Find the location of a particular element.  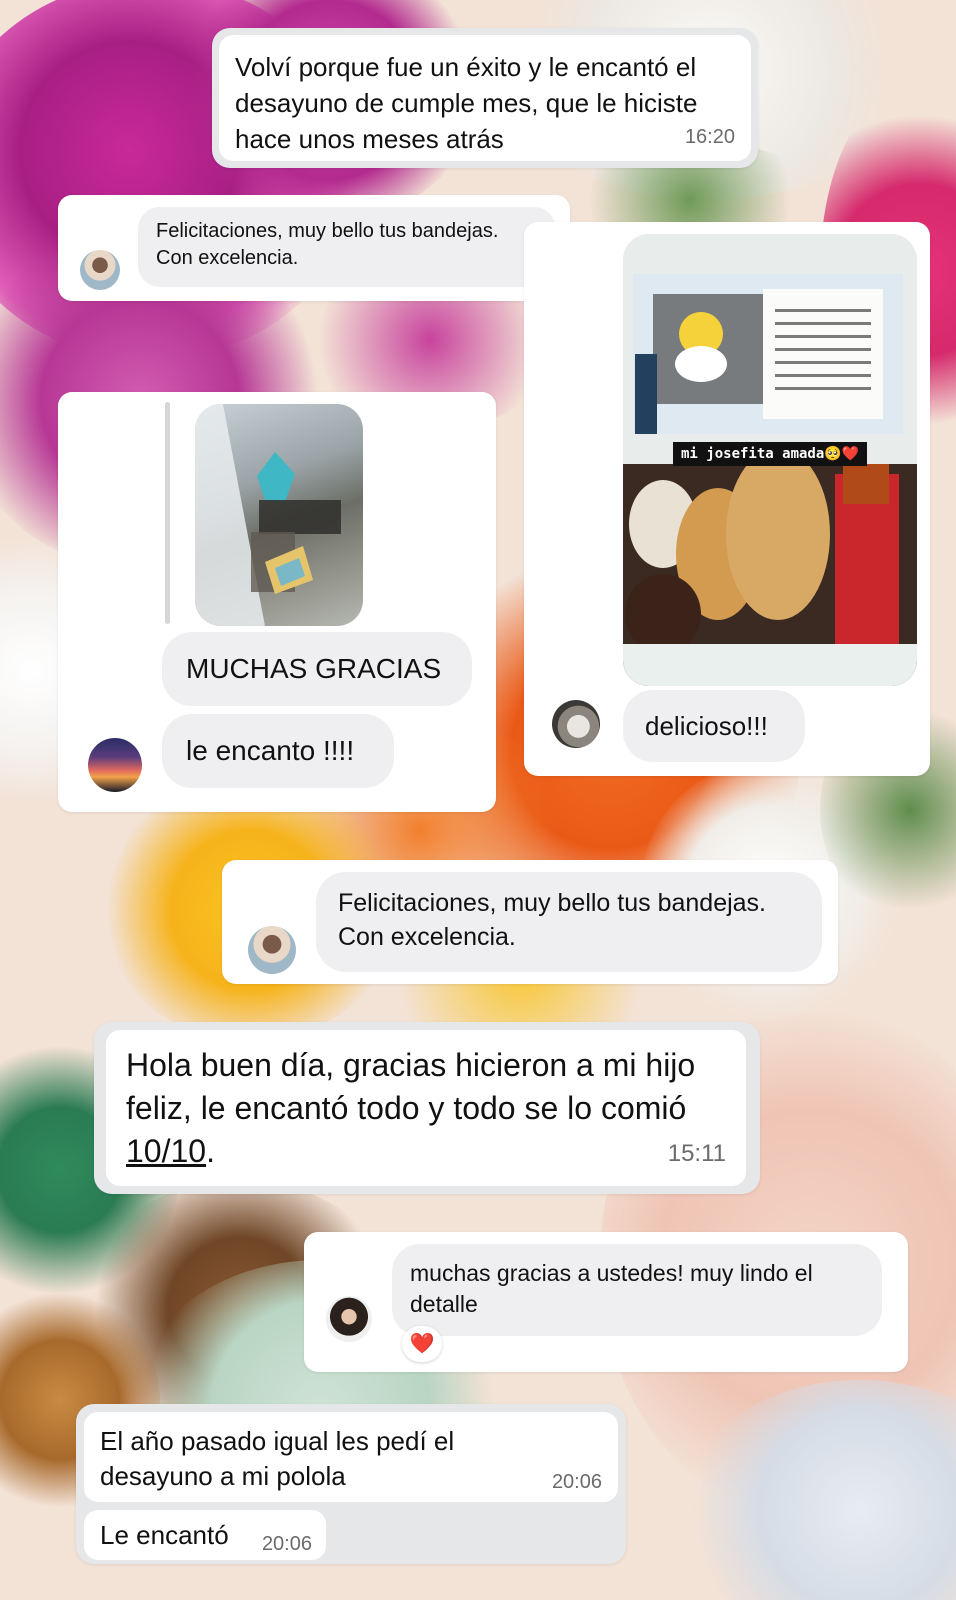

story-caption-text: mi josefita amada🥺❤️ is located at coordinates (770, 454).